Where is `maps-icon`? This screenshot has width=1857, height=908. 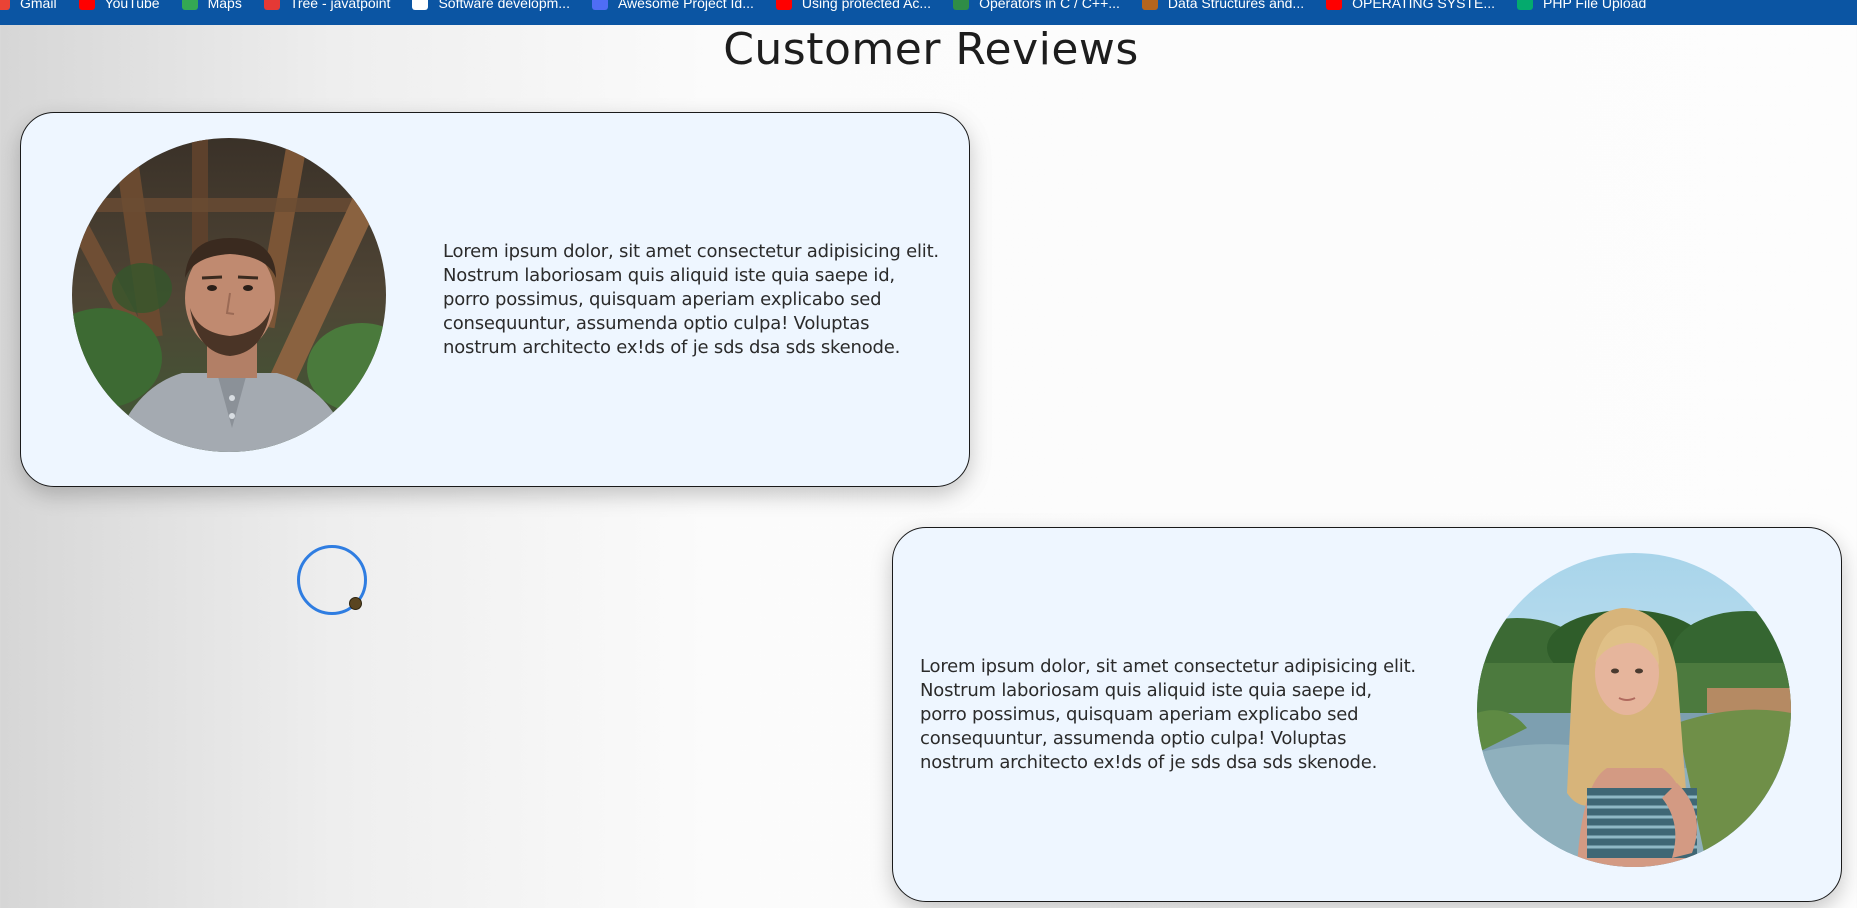
maps-icon is located at coordinates (189, 5).